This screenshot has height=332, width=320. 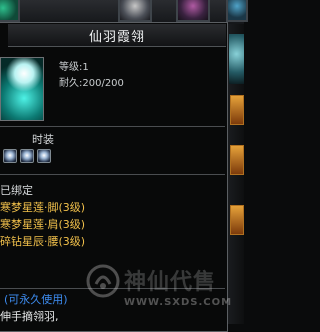 I want to click on watermark: 神仙代售 WWW.SXDS.COM, so click(x=164, y=291).